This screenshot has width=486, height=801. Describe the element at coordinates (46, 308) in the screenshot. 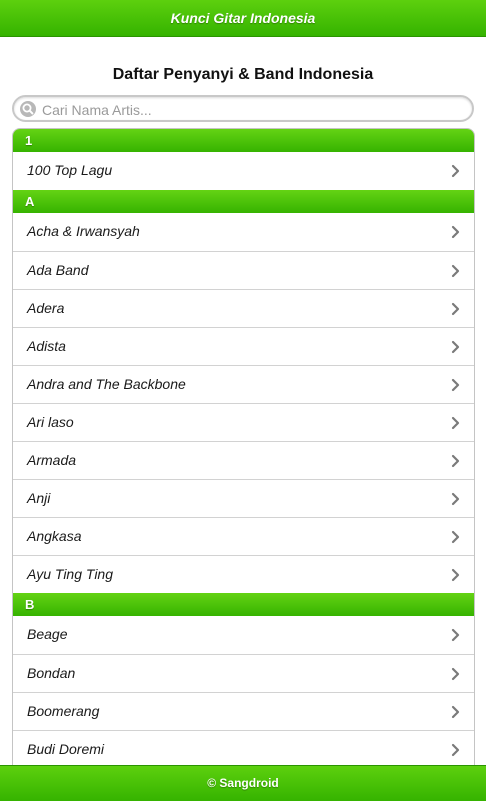

I see `list-item-label: Adera` at that location.